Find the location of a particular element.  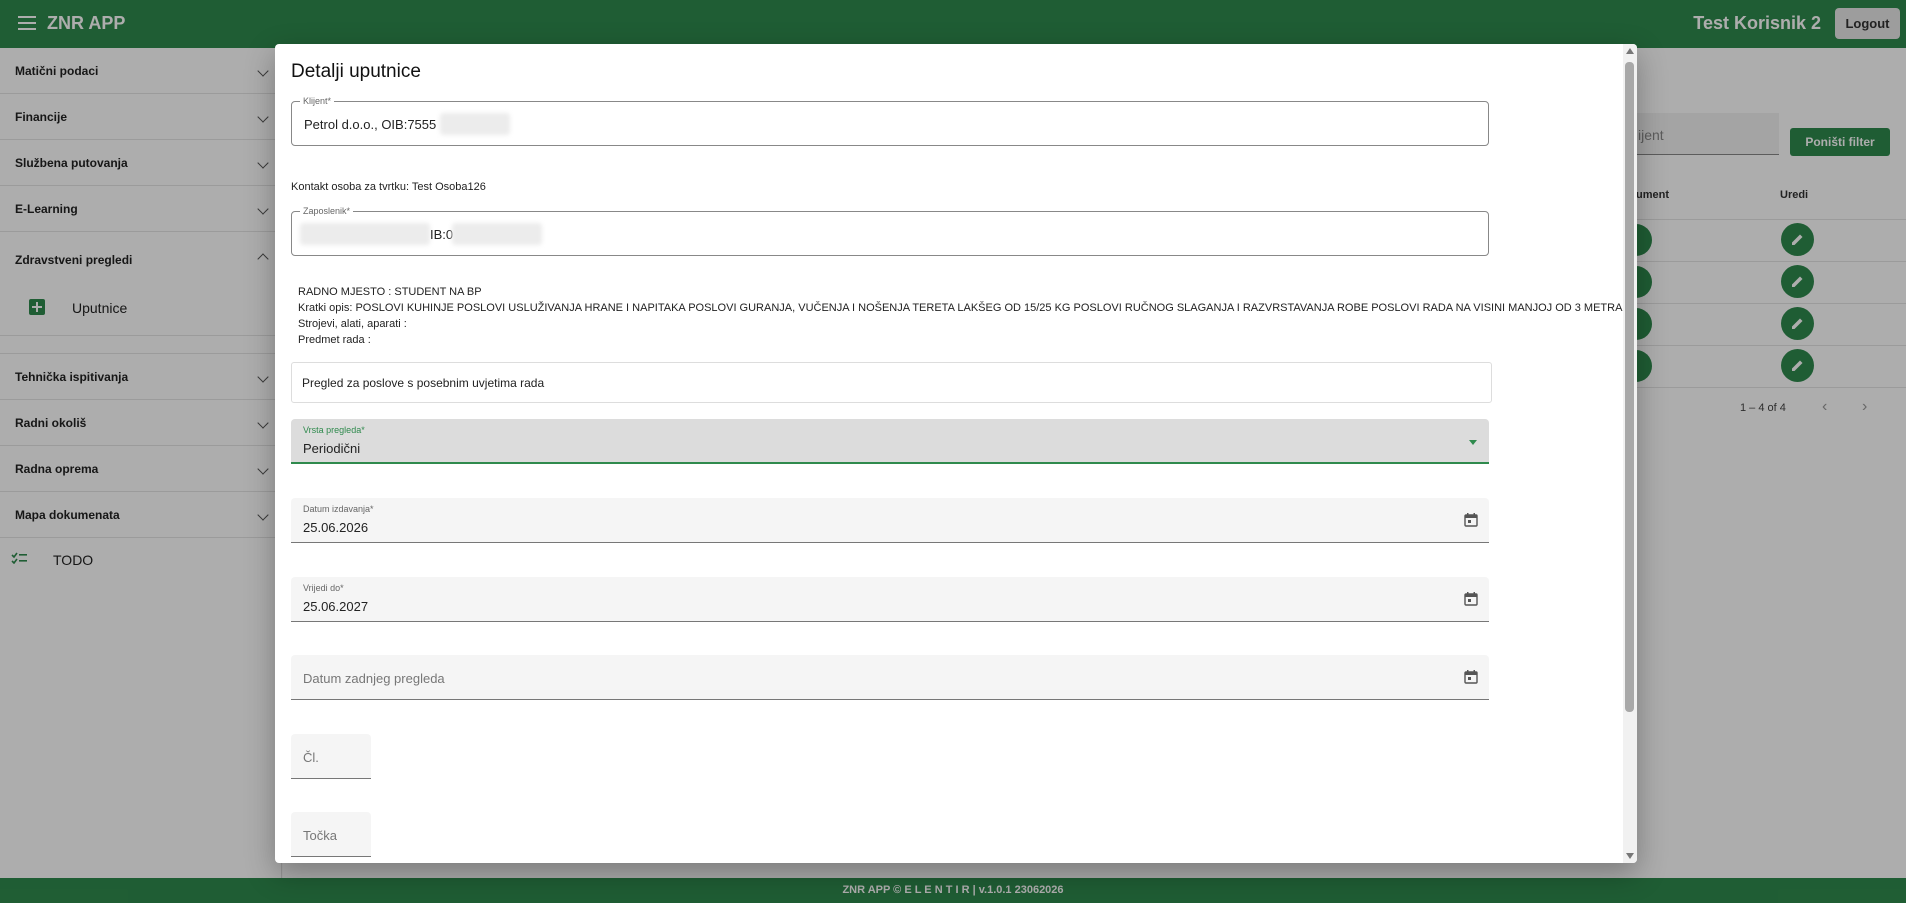

employee-field: Zaposlenik* IB:0 is located at coordinates (890, 231).